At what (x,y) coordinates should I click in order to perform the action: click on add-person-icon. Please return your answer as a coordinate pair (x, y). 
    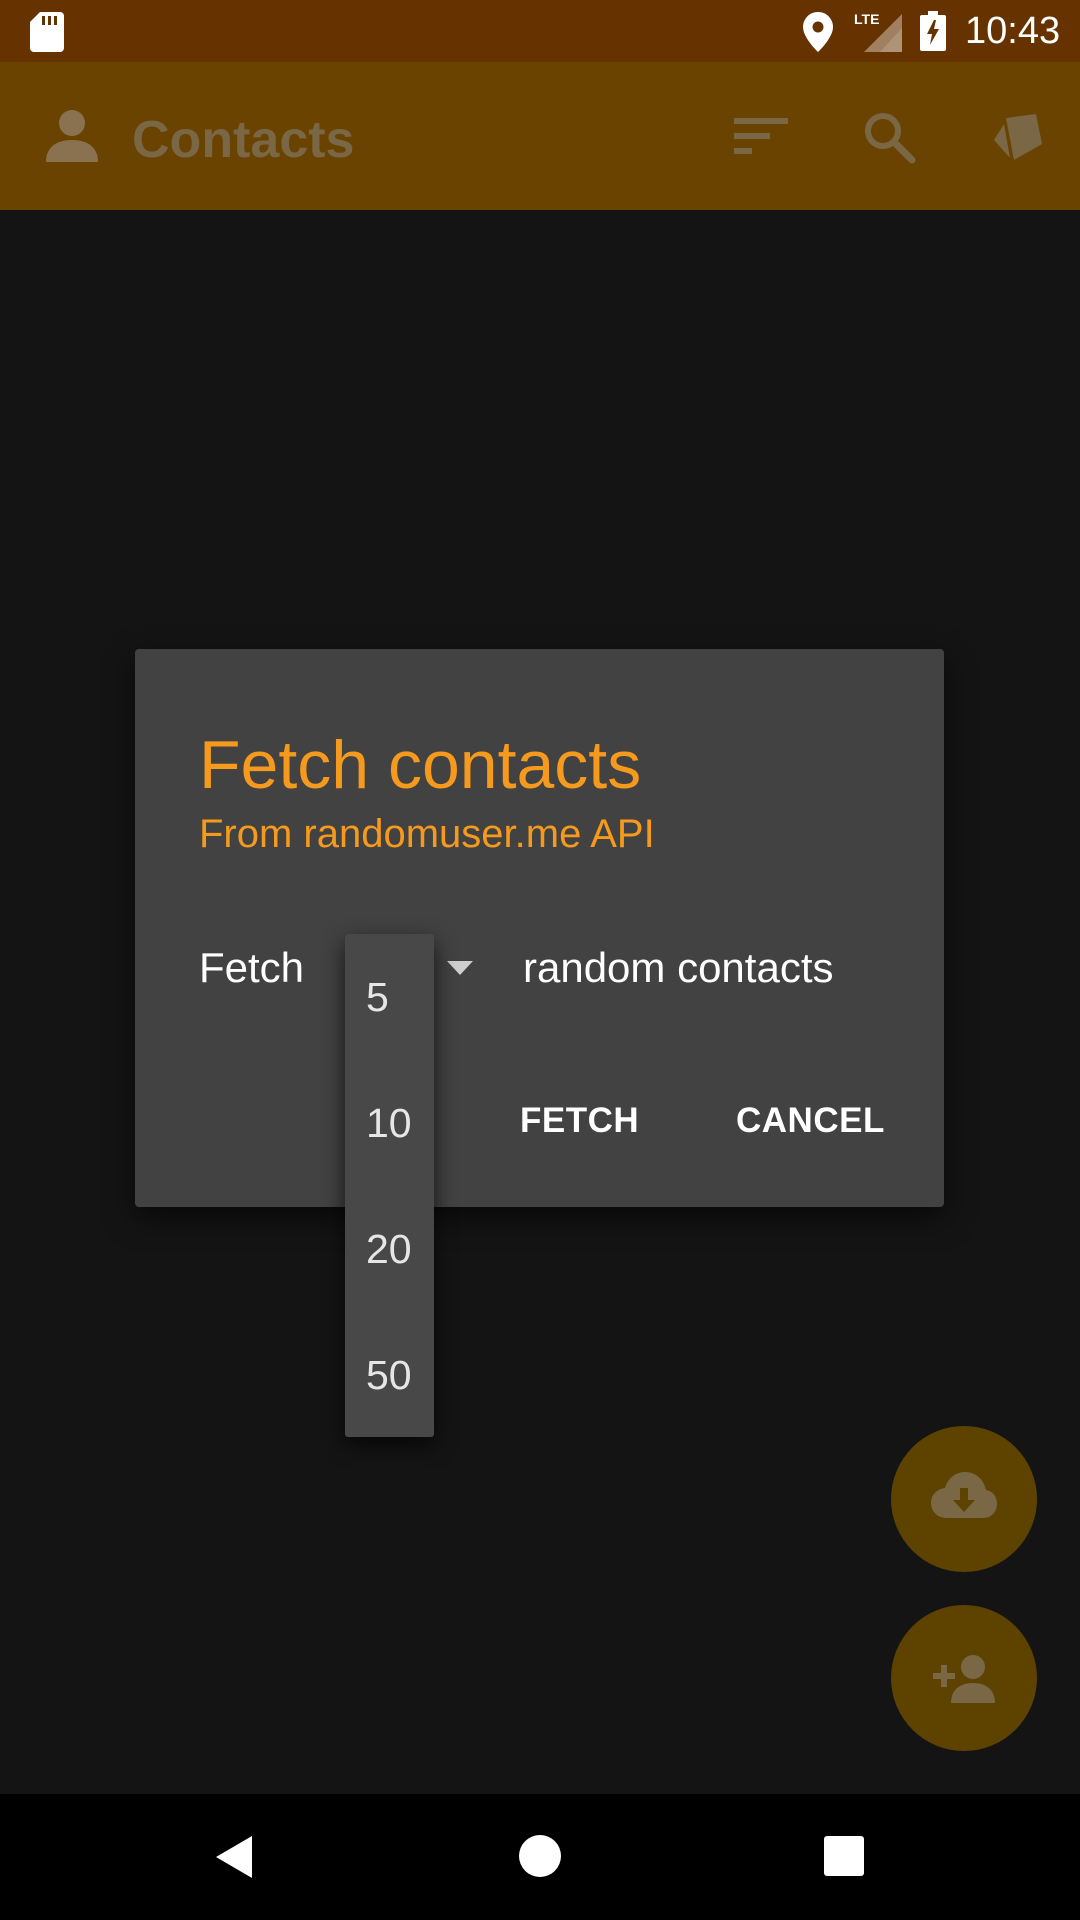
    Looking at the image, I should click on (964, 1679).